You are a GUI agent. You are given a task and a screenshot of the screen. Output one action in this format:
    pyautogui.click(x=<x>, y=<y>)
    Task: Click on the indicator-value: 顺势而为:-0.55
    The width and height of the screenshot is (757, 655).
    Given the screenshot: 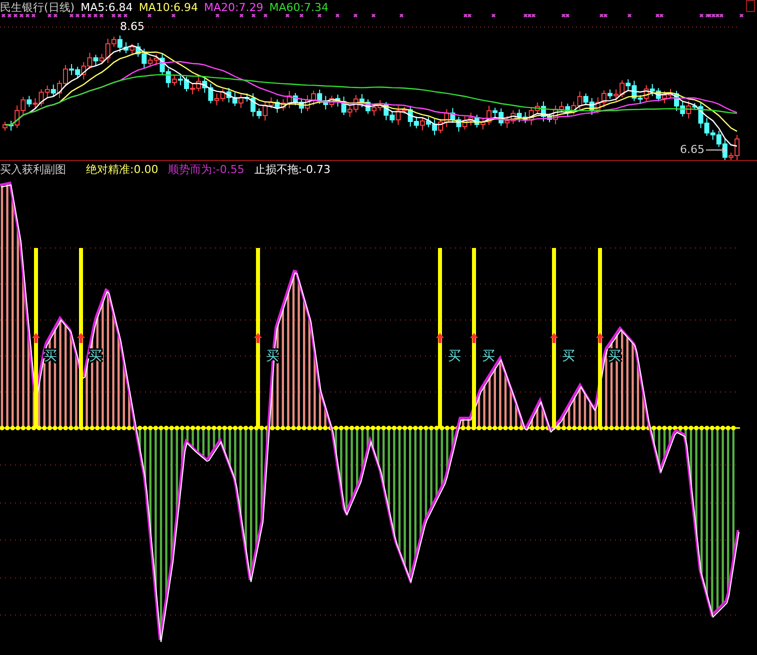 What is the action you would take?
    pyautogui.click(x=206, y=169)
    